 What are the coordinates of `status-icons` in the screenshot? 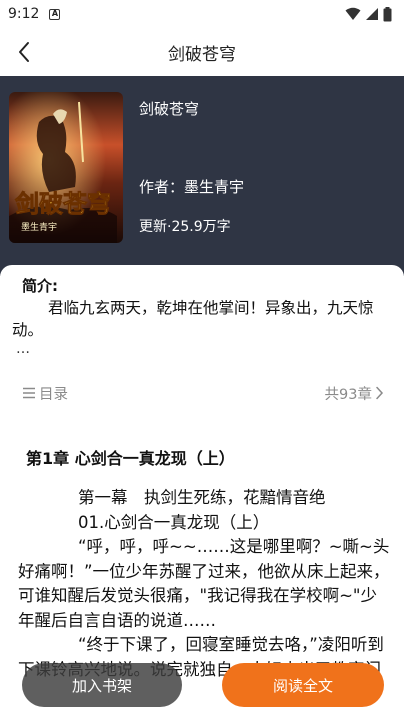 It's located at (368, 14).